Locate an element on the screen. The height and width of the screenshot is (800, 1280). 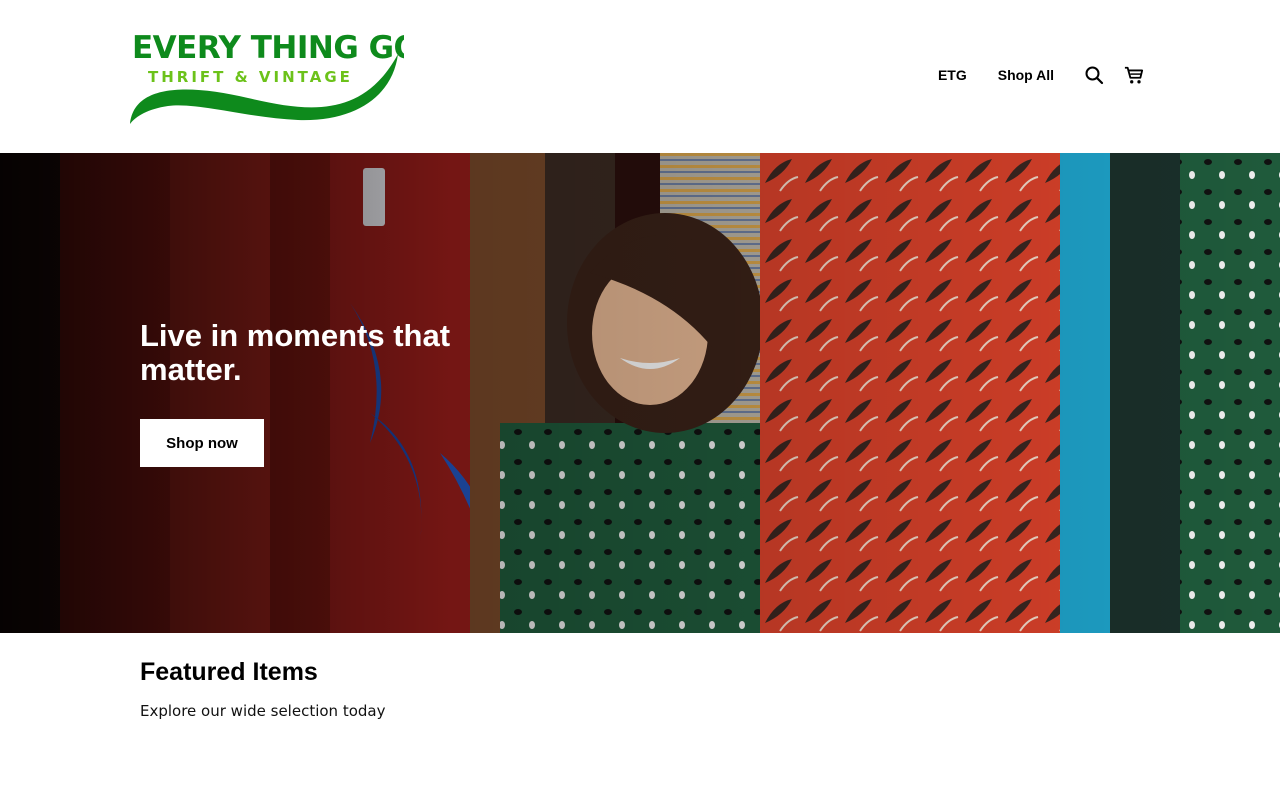
cart-icon is located at coordinates (1134, 75).